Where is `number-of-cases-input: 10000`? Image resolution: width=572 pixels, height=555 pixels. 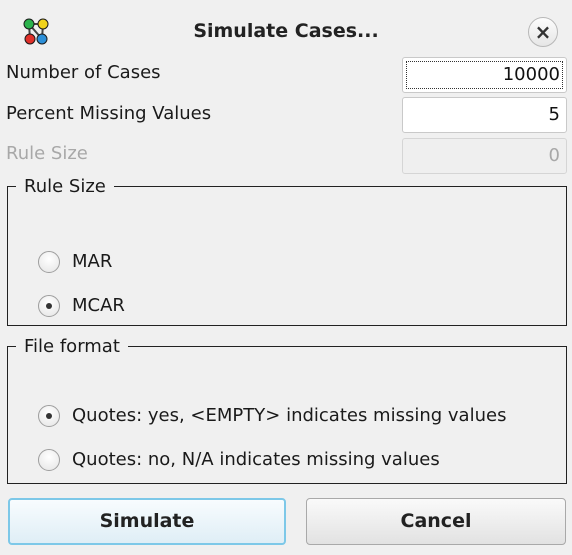 number-of-cases-input: 10000 is located at coordinates (484, 75).